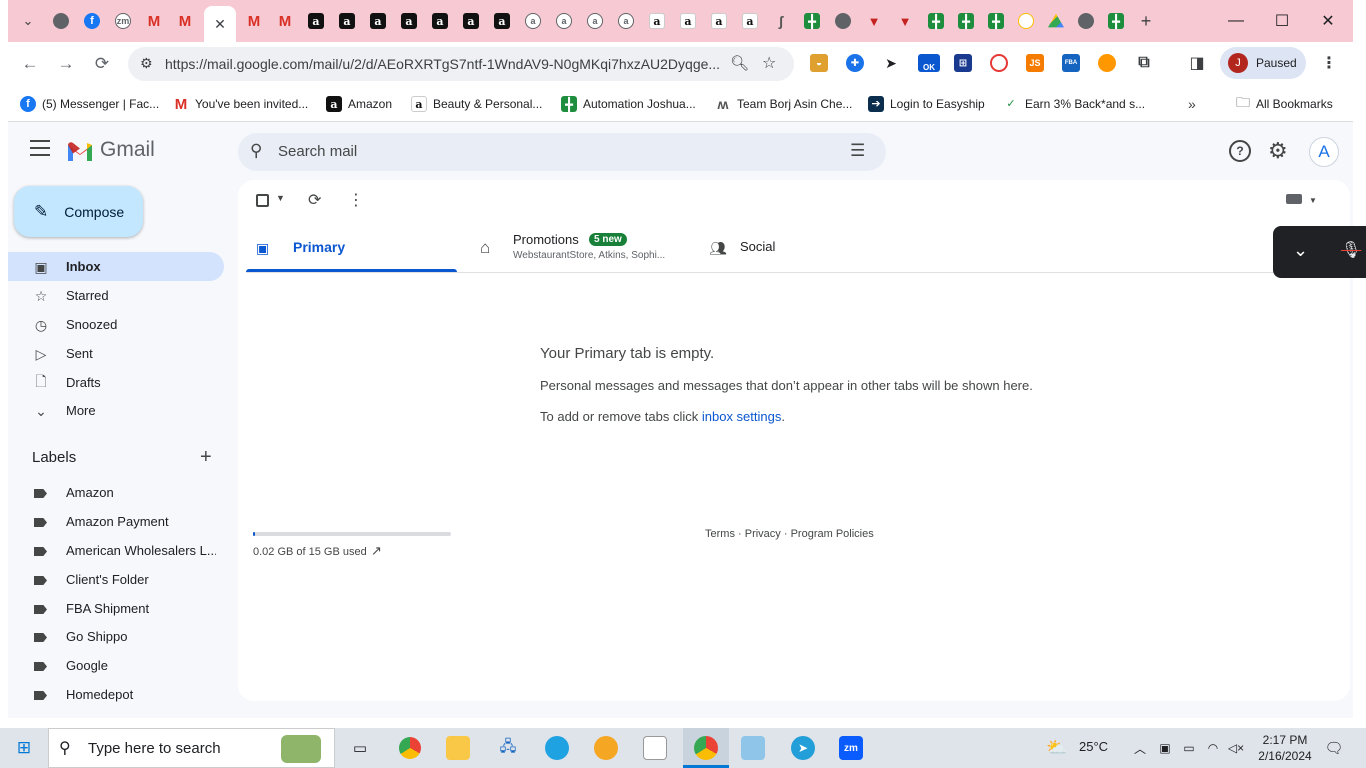  Describe the element at coordinates (739, 63) in the screenshot. I see `zoom-search-icon: 🔍︎` at that location.